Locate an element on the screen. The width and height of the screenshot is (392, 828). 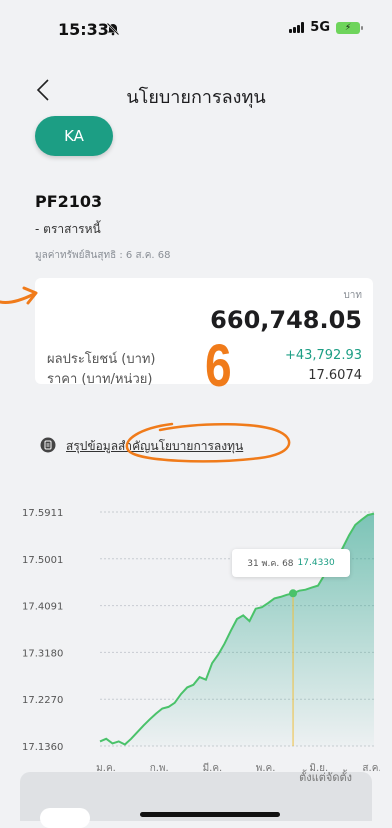
chart-tooltip: 31 พ.ค. 68 17.4330 is located at coordinates (291, 563).